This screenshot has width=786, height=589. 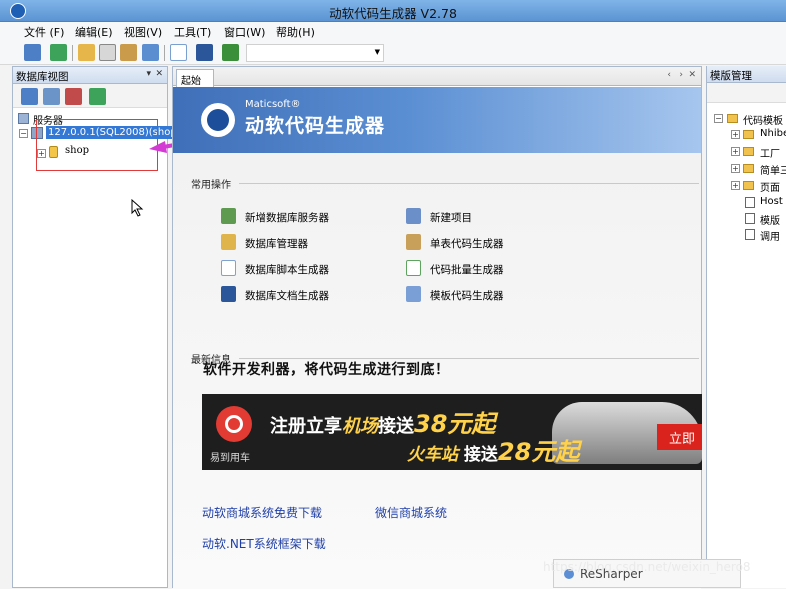 I want to click on op-template-generator: 模板代码生成器, so click(x=496, y=295).